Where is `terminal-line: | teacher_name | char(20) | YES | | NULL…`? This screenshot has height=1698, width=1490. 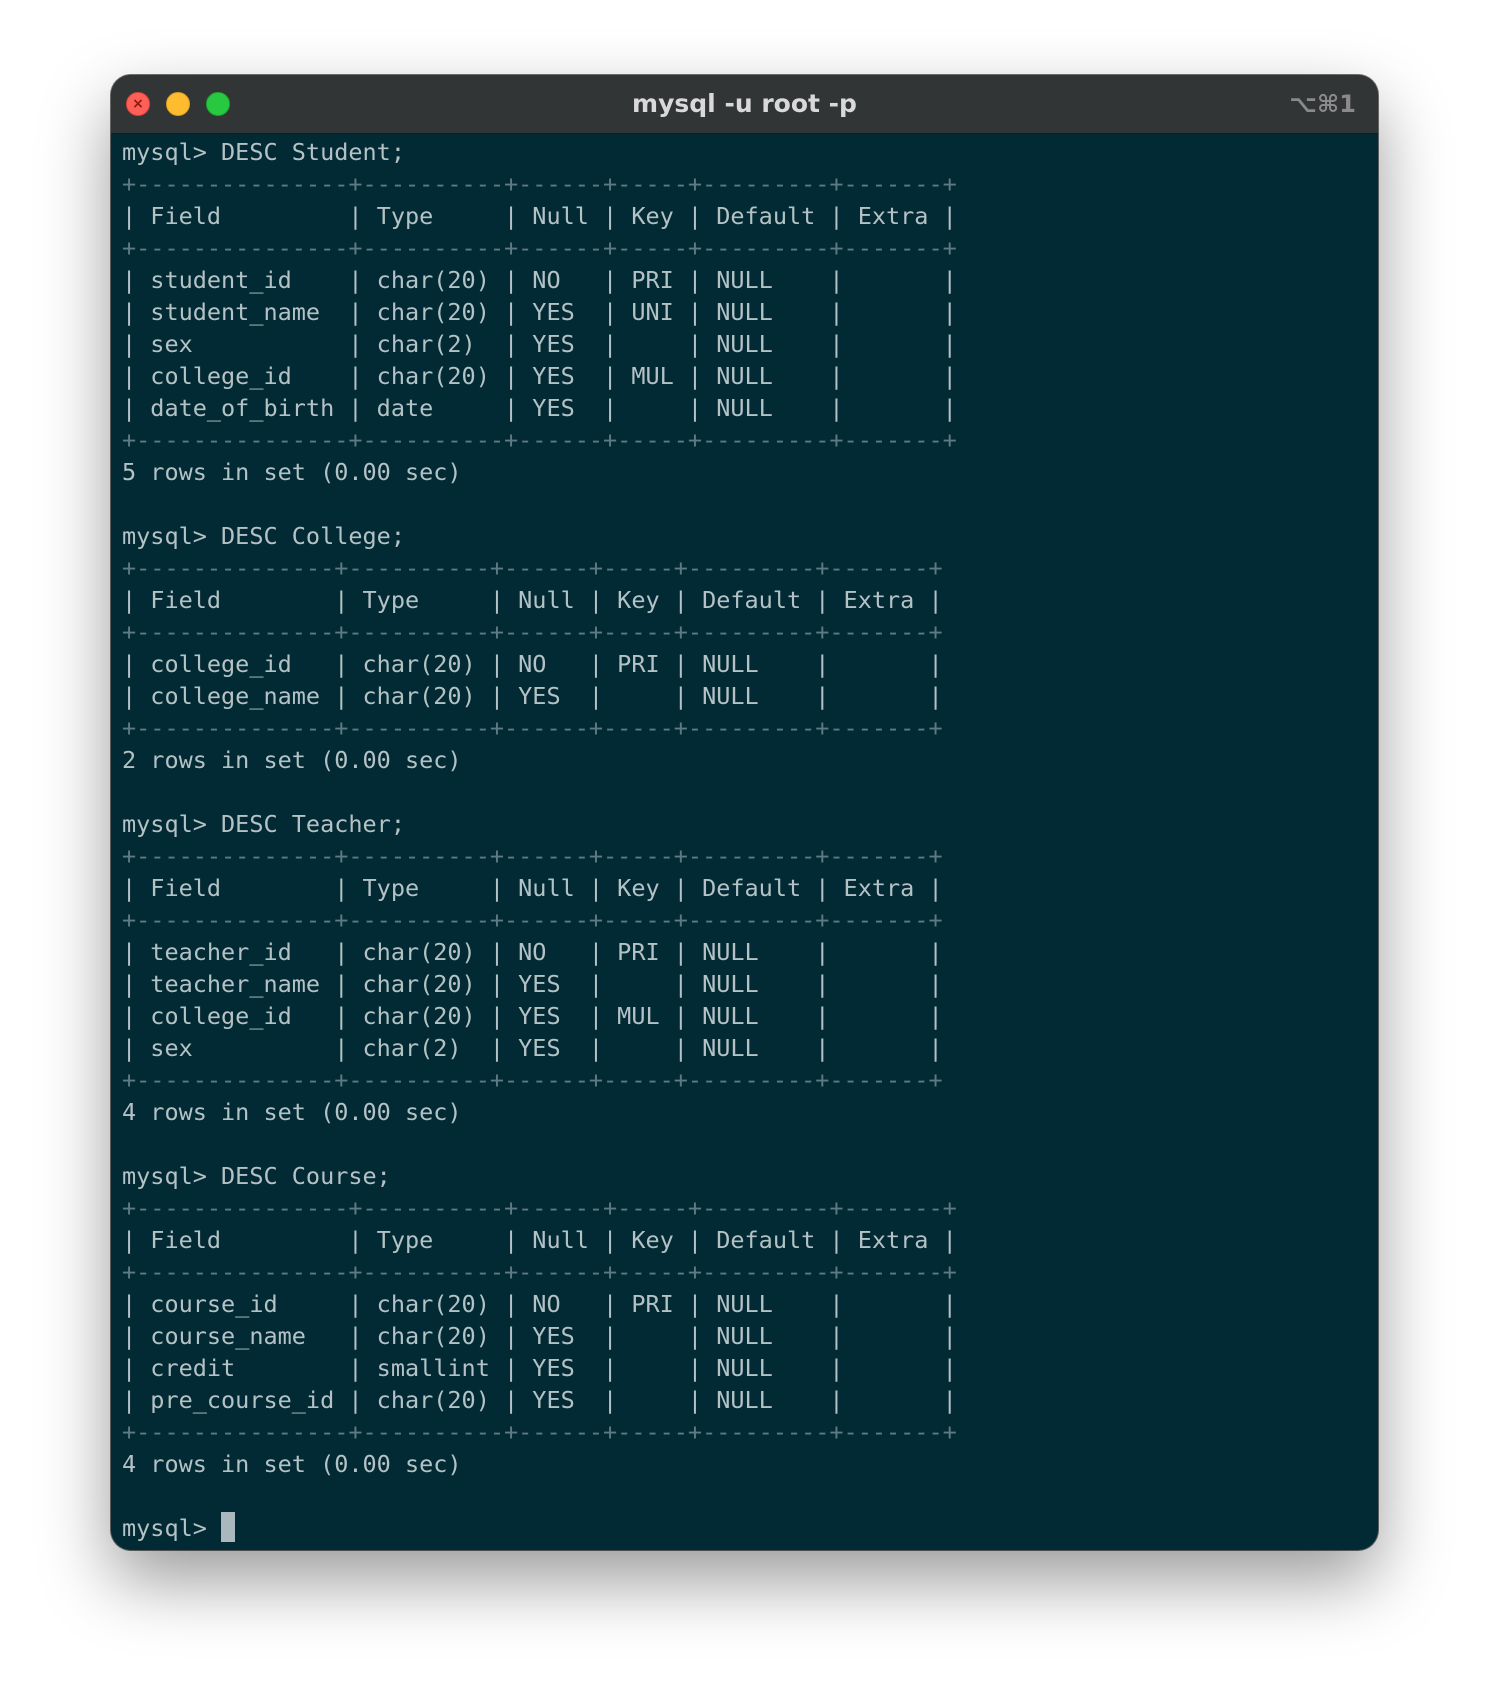
terminal-line: | teacher_name | char(20) | YES | | NULL… is located at coordinates (532, 984).